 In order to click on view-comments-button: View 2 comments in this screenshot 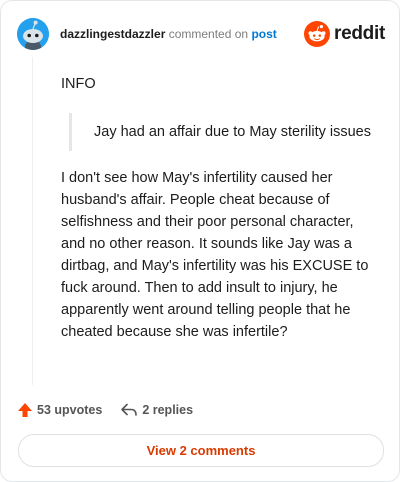, I will do `click(201, 450)`.